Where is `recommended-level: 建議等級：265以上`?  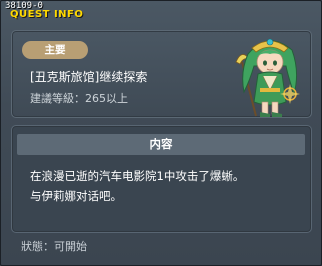 recommended-level: 建議等級：265以上 is located at coordinates (79, 98).